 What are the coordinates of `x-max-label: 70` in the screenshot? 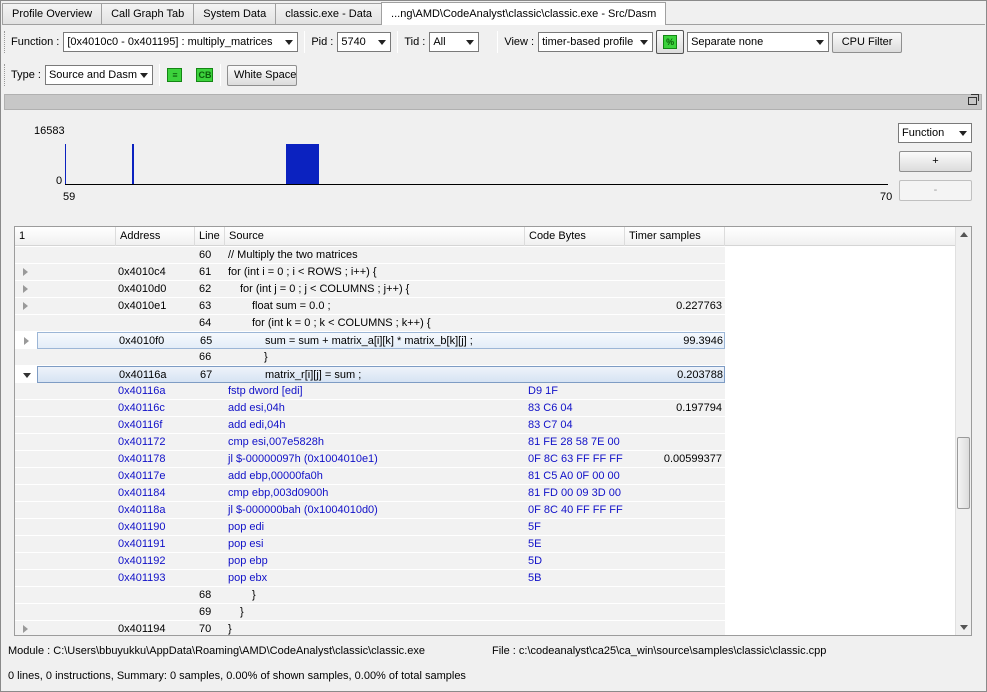 It's located at (886, 197).